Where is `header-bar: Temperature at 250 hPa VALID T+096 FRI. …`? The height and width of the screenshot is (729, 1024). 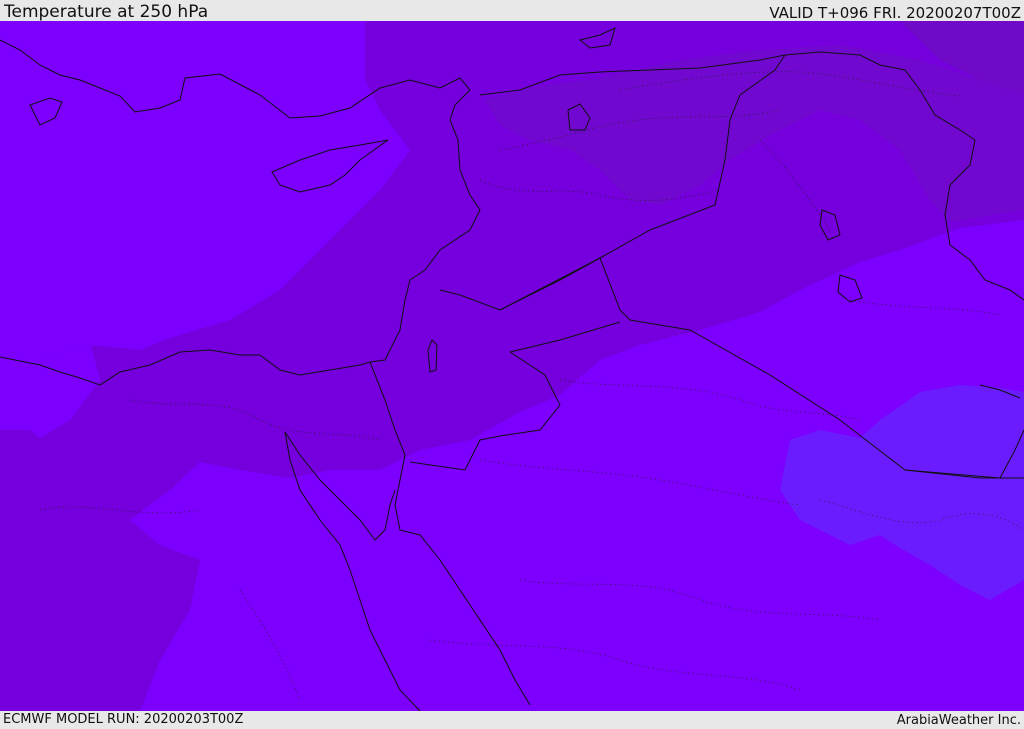
header-bar: Temperature at 250 hPa VALID T+096 FRI. … is located at coordinates (512, 11).